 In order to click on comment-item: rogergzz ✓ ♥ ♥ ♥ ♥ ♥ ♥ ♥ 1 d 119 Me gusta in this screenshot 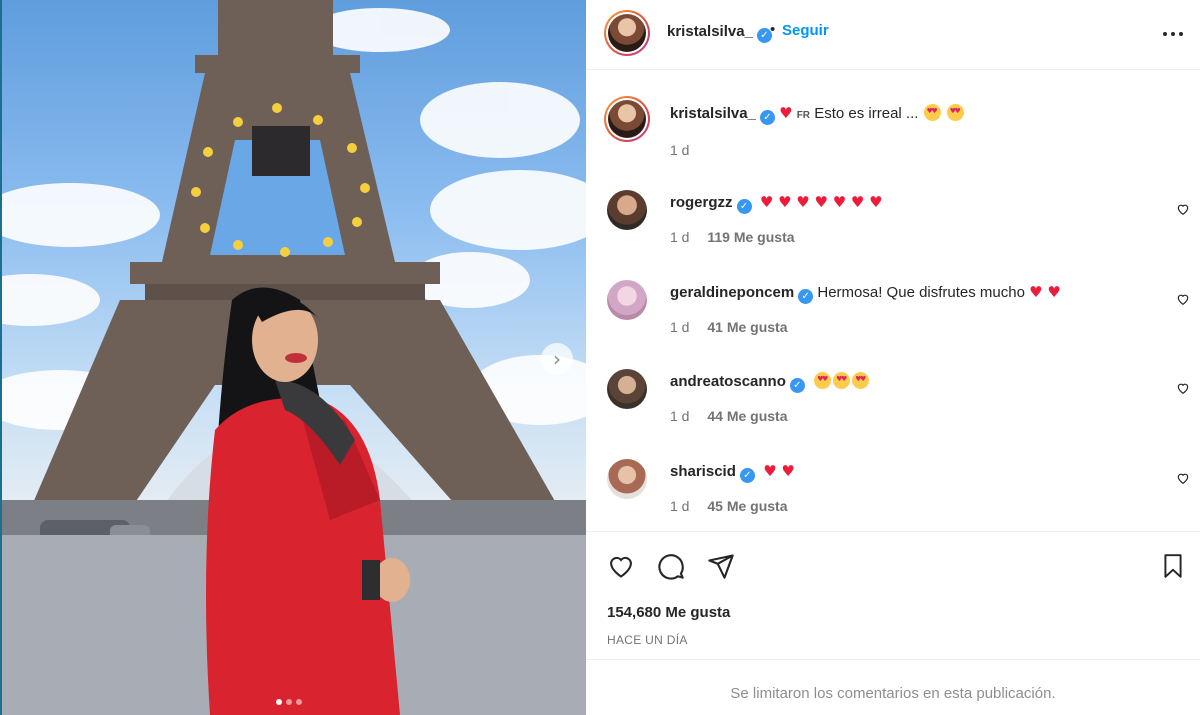, I will do `click(893, 235)`.